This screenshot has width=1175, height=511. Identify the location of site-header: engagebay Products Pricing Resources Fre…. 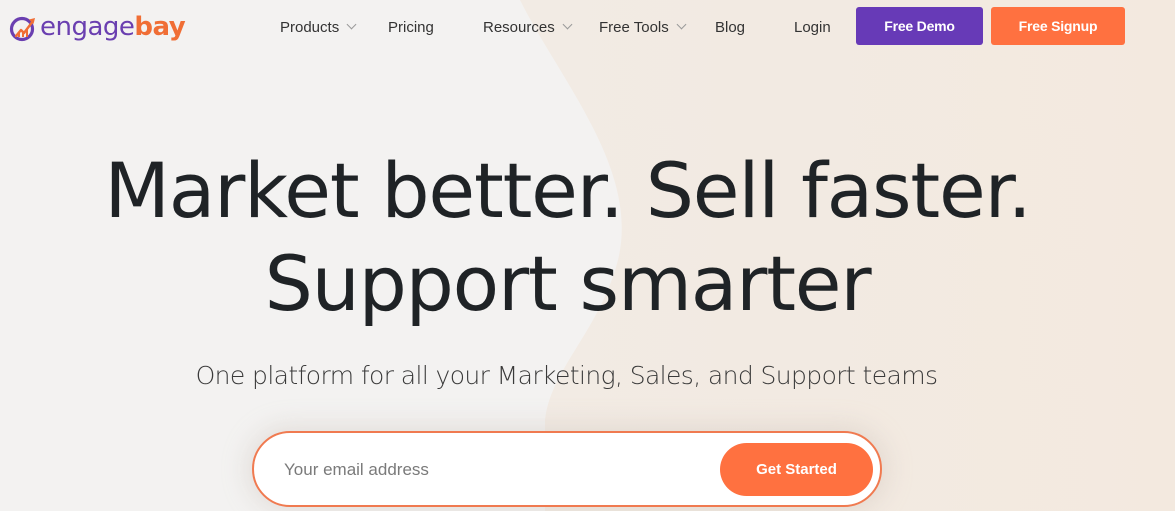
(587, 27).